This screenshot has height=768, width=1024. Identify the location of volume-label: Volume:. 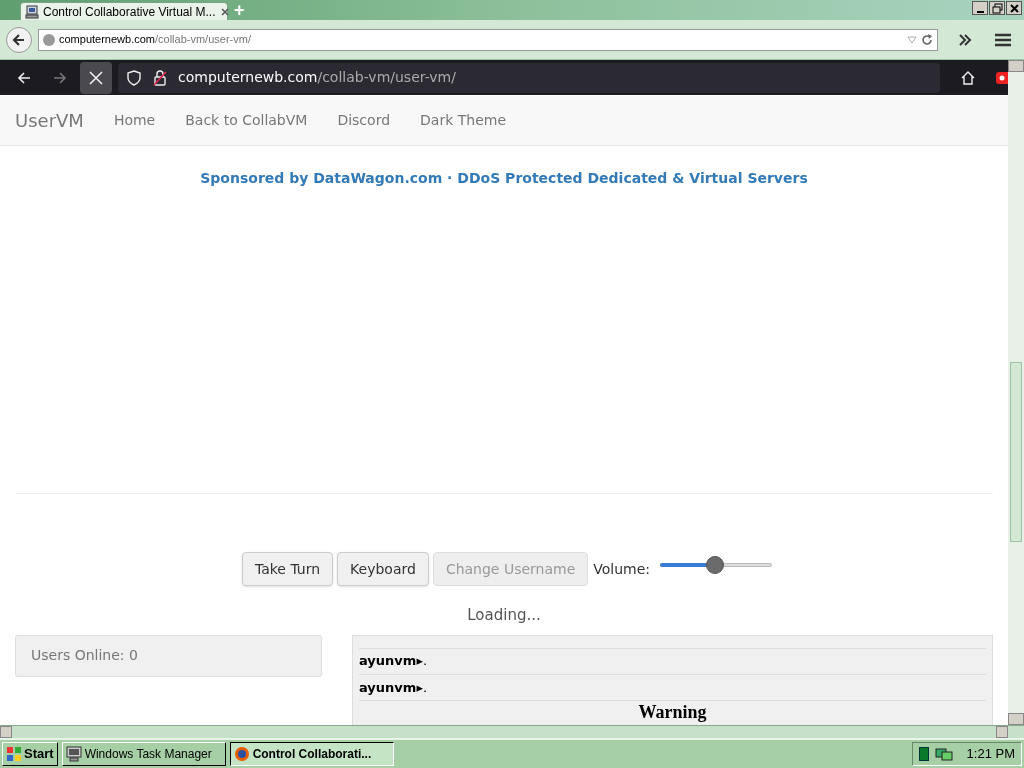
(622, 569).